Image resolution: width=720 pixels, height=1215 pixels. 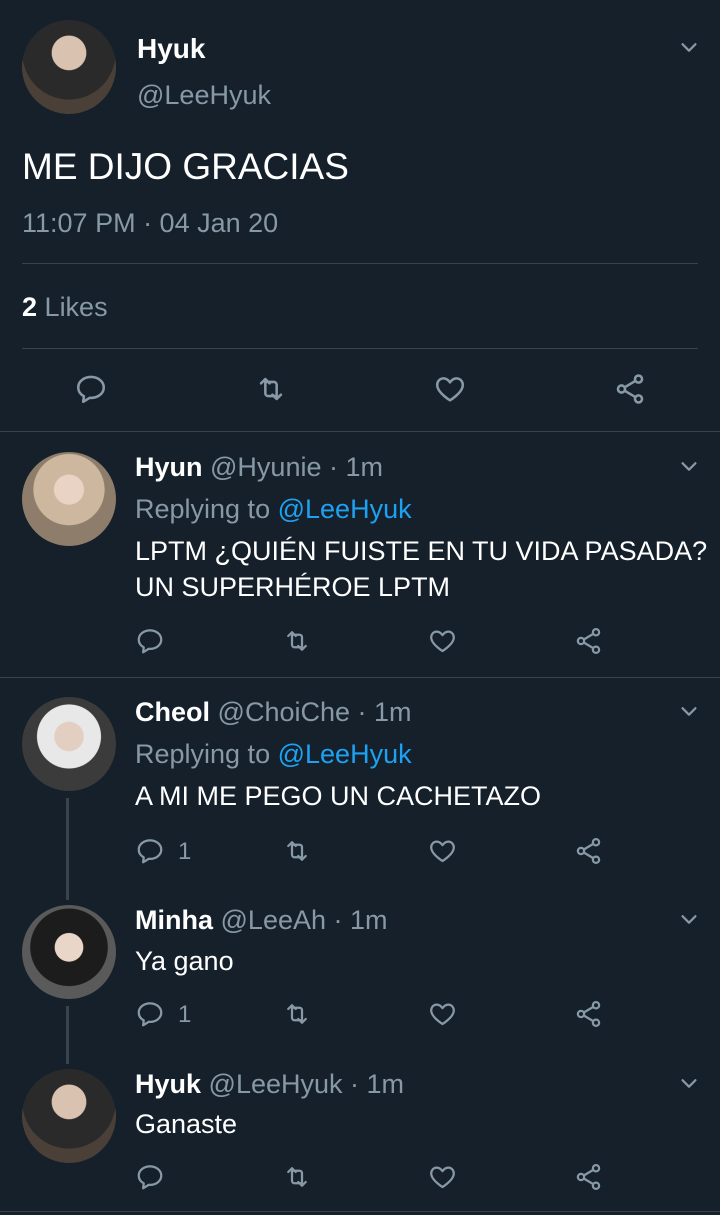 What do you see at coordinates (338, 796) in the screenshot?
I see `tweet-text: A MI ME PEGO UN CACHETAZO` at bounding box center [338, 796].